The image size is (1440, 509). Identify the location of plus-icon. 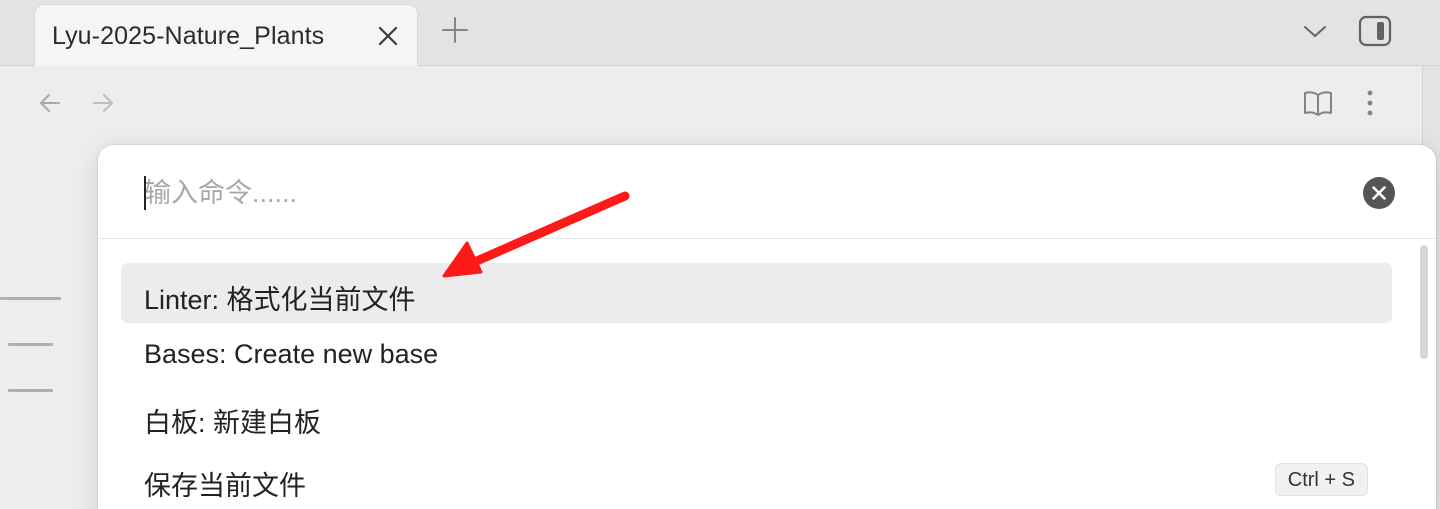
(455, 30).